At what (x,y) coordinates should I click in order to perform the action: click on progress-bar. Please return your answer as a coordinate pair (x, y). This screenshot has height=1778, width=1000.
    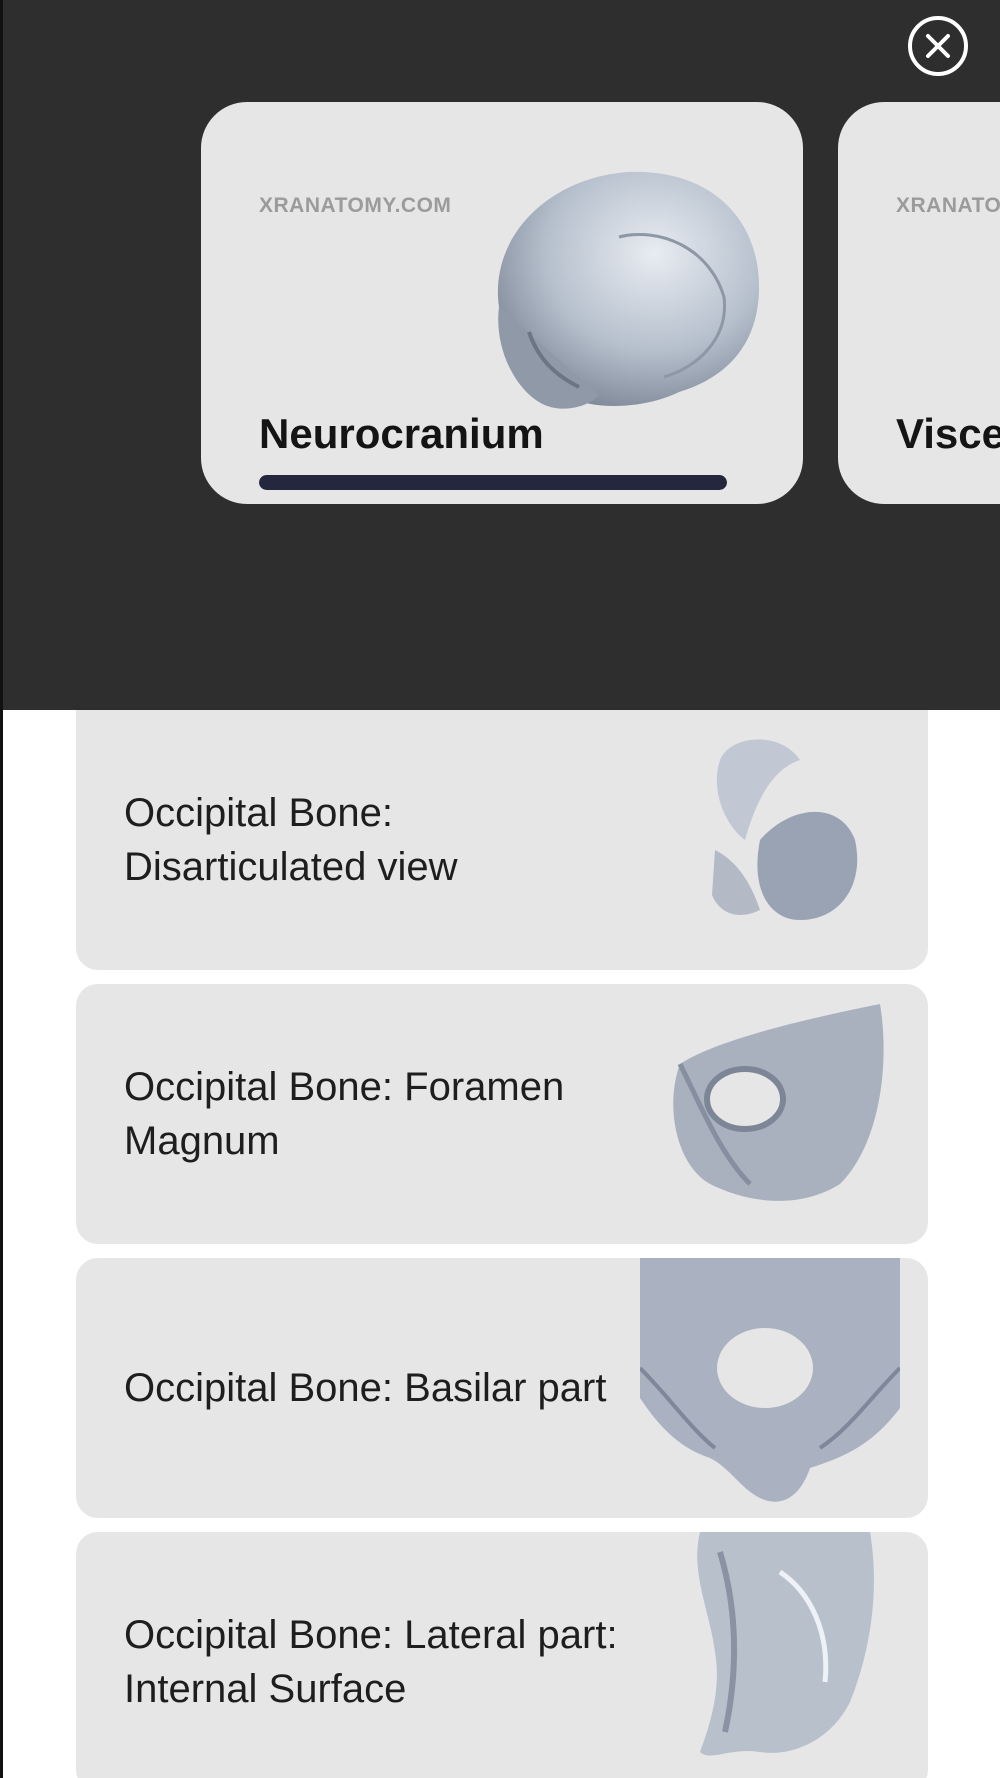
    Looking at the image, I should click on (493, 482).